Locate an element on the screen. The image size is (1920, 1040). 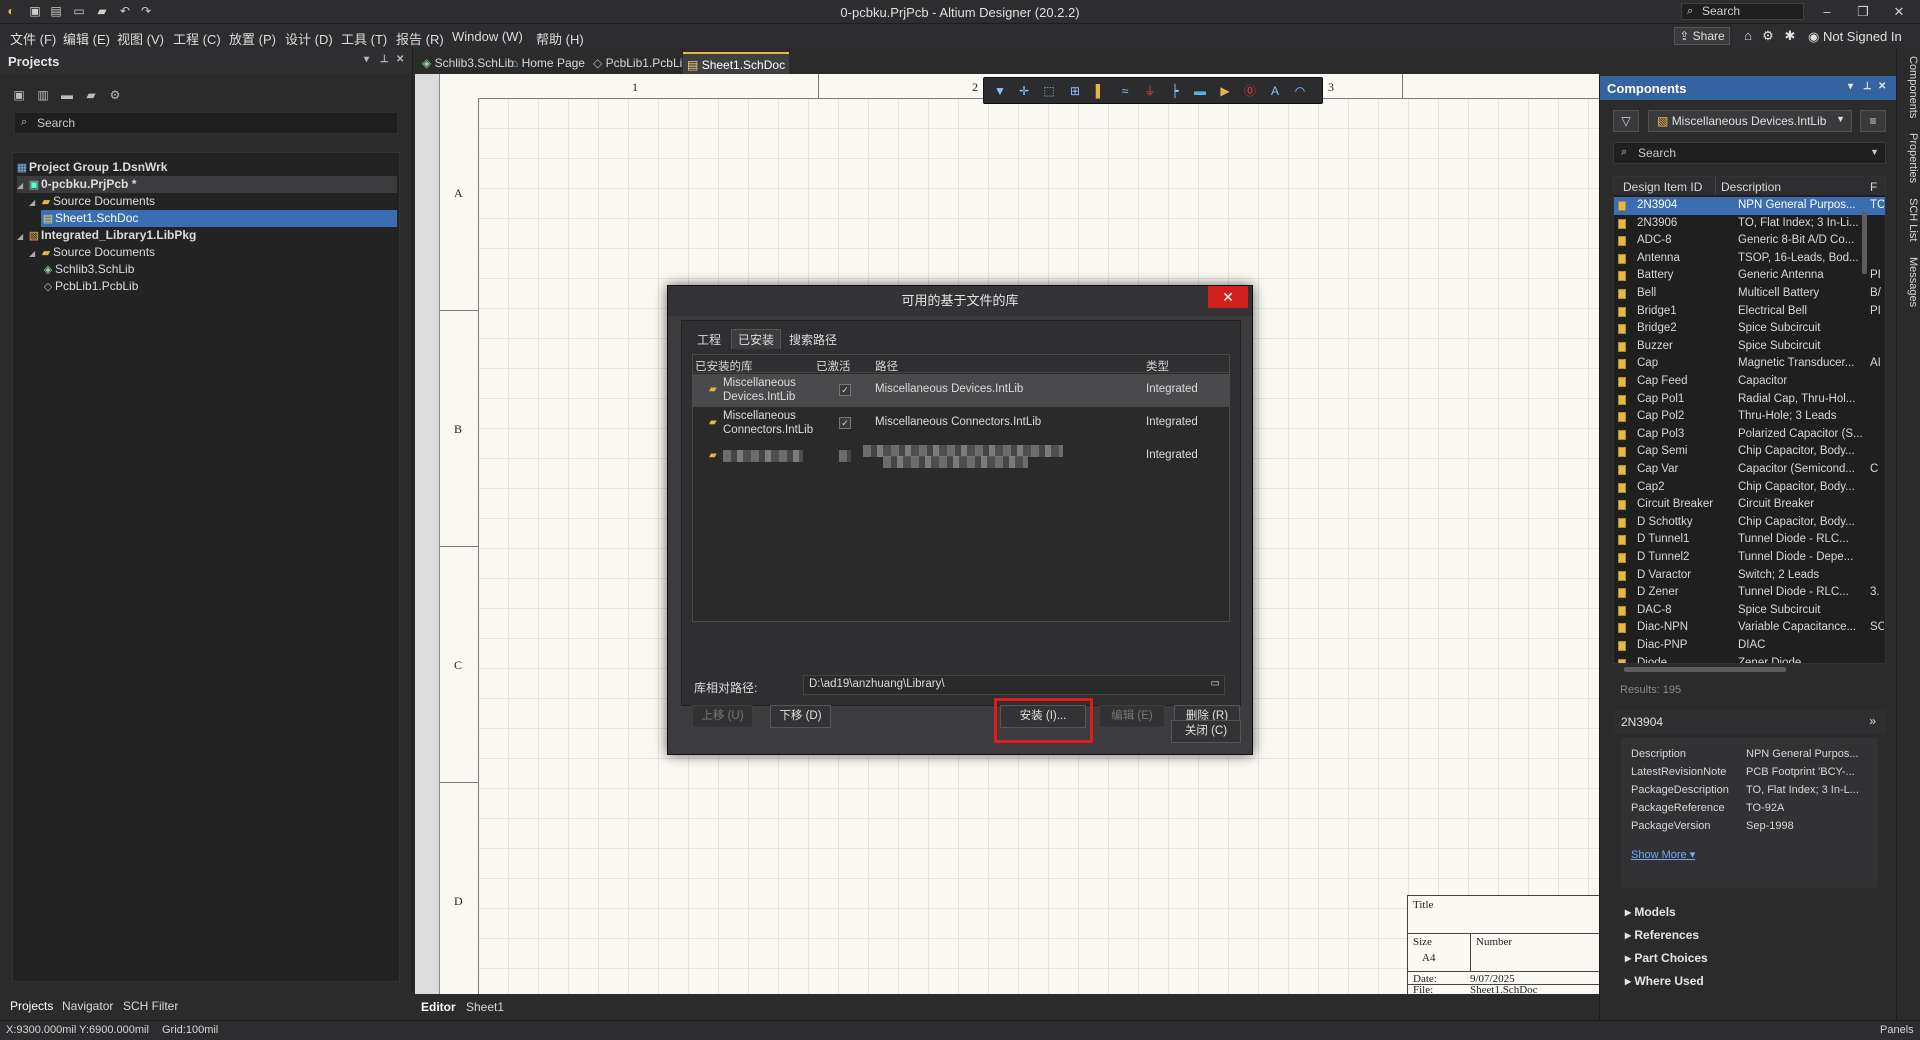
column-header-description: Description is located at coordinates (1751, 187).